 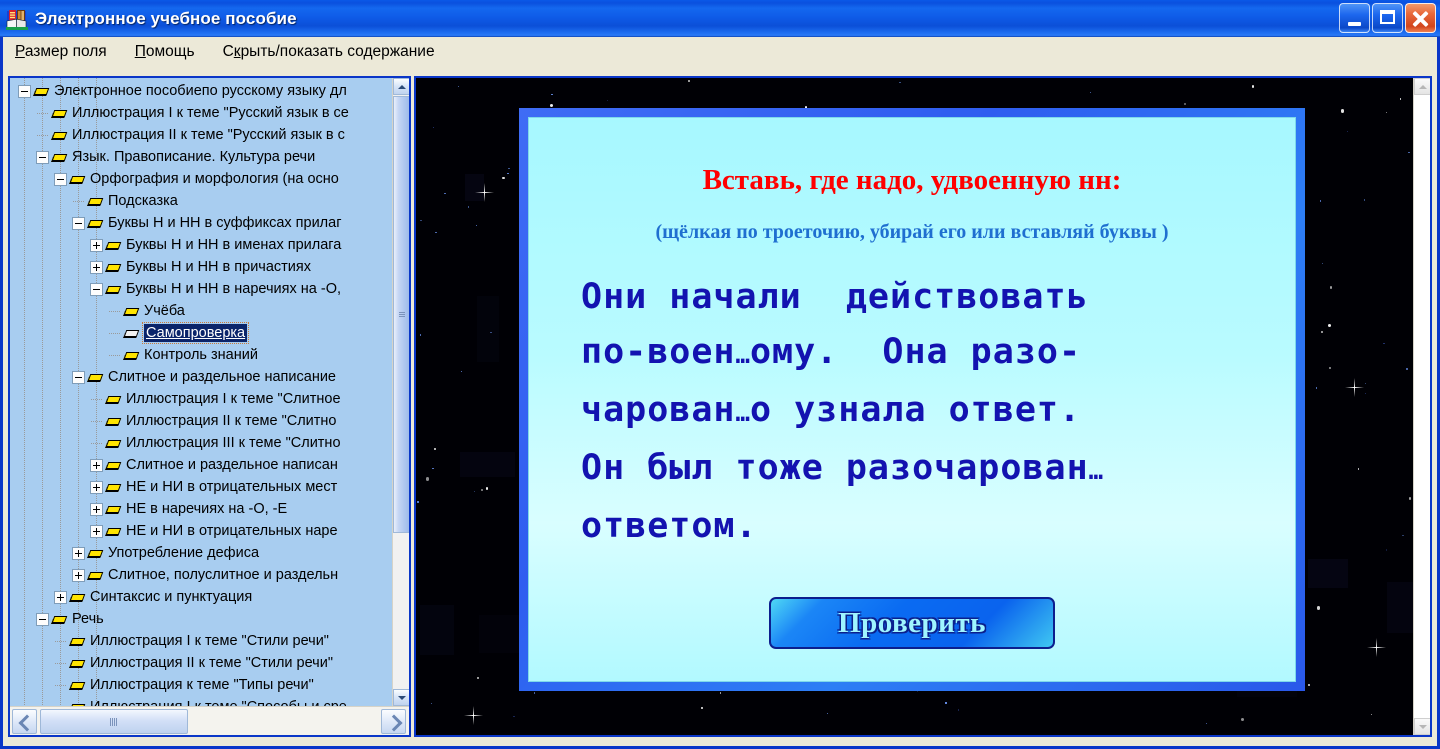 What do you see at coordinates (201, 113) in the screenshot?
I see `tree-item: Иллюстрация I к теме "Русский язык в се` at bounding box center [201, 113].